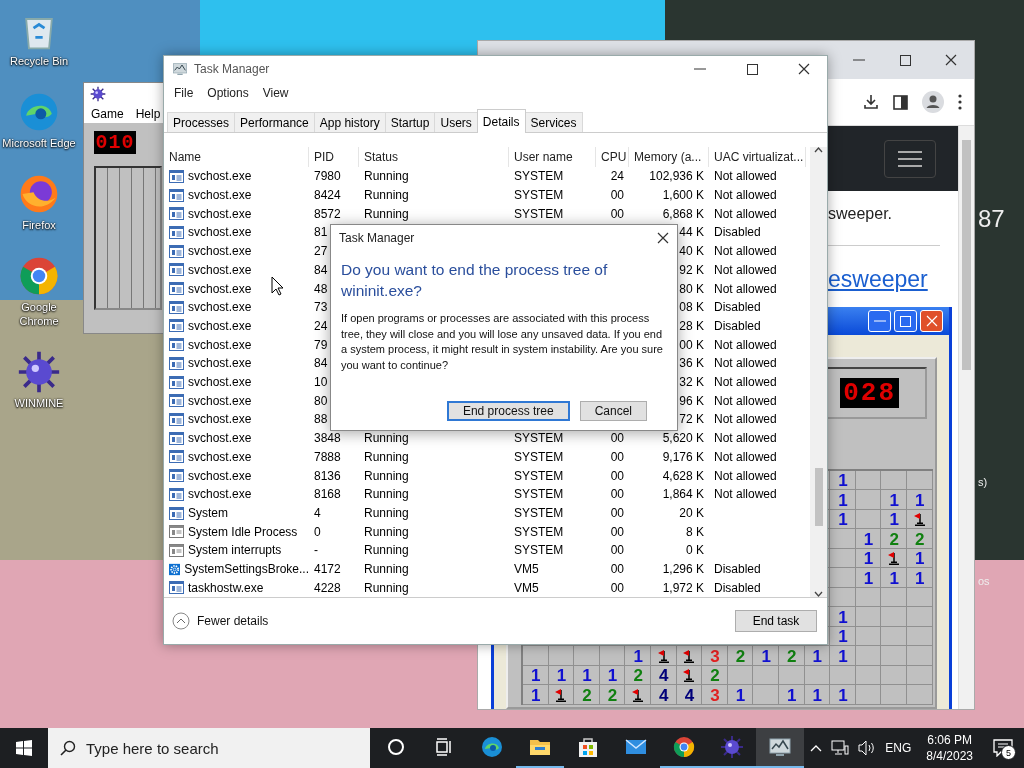  Describe the element at coordinates (905, 321) in the screenshot. I see `maximize-button` at that location.